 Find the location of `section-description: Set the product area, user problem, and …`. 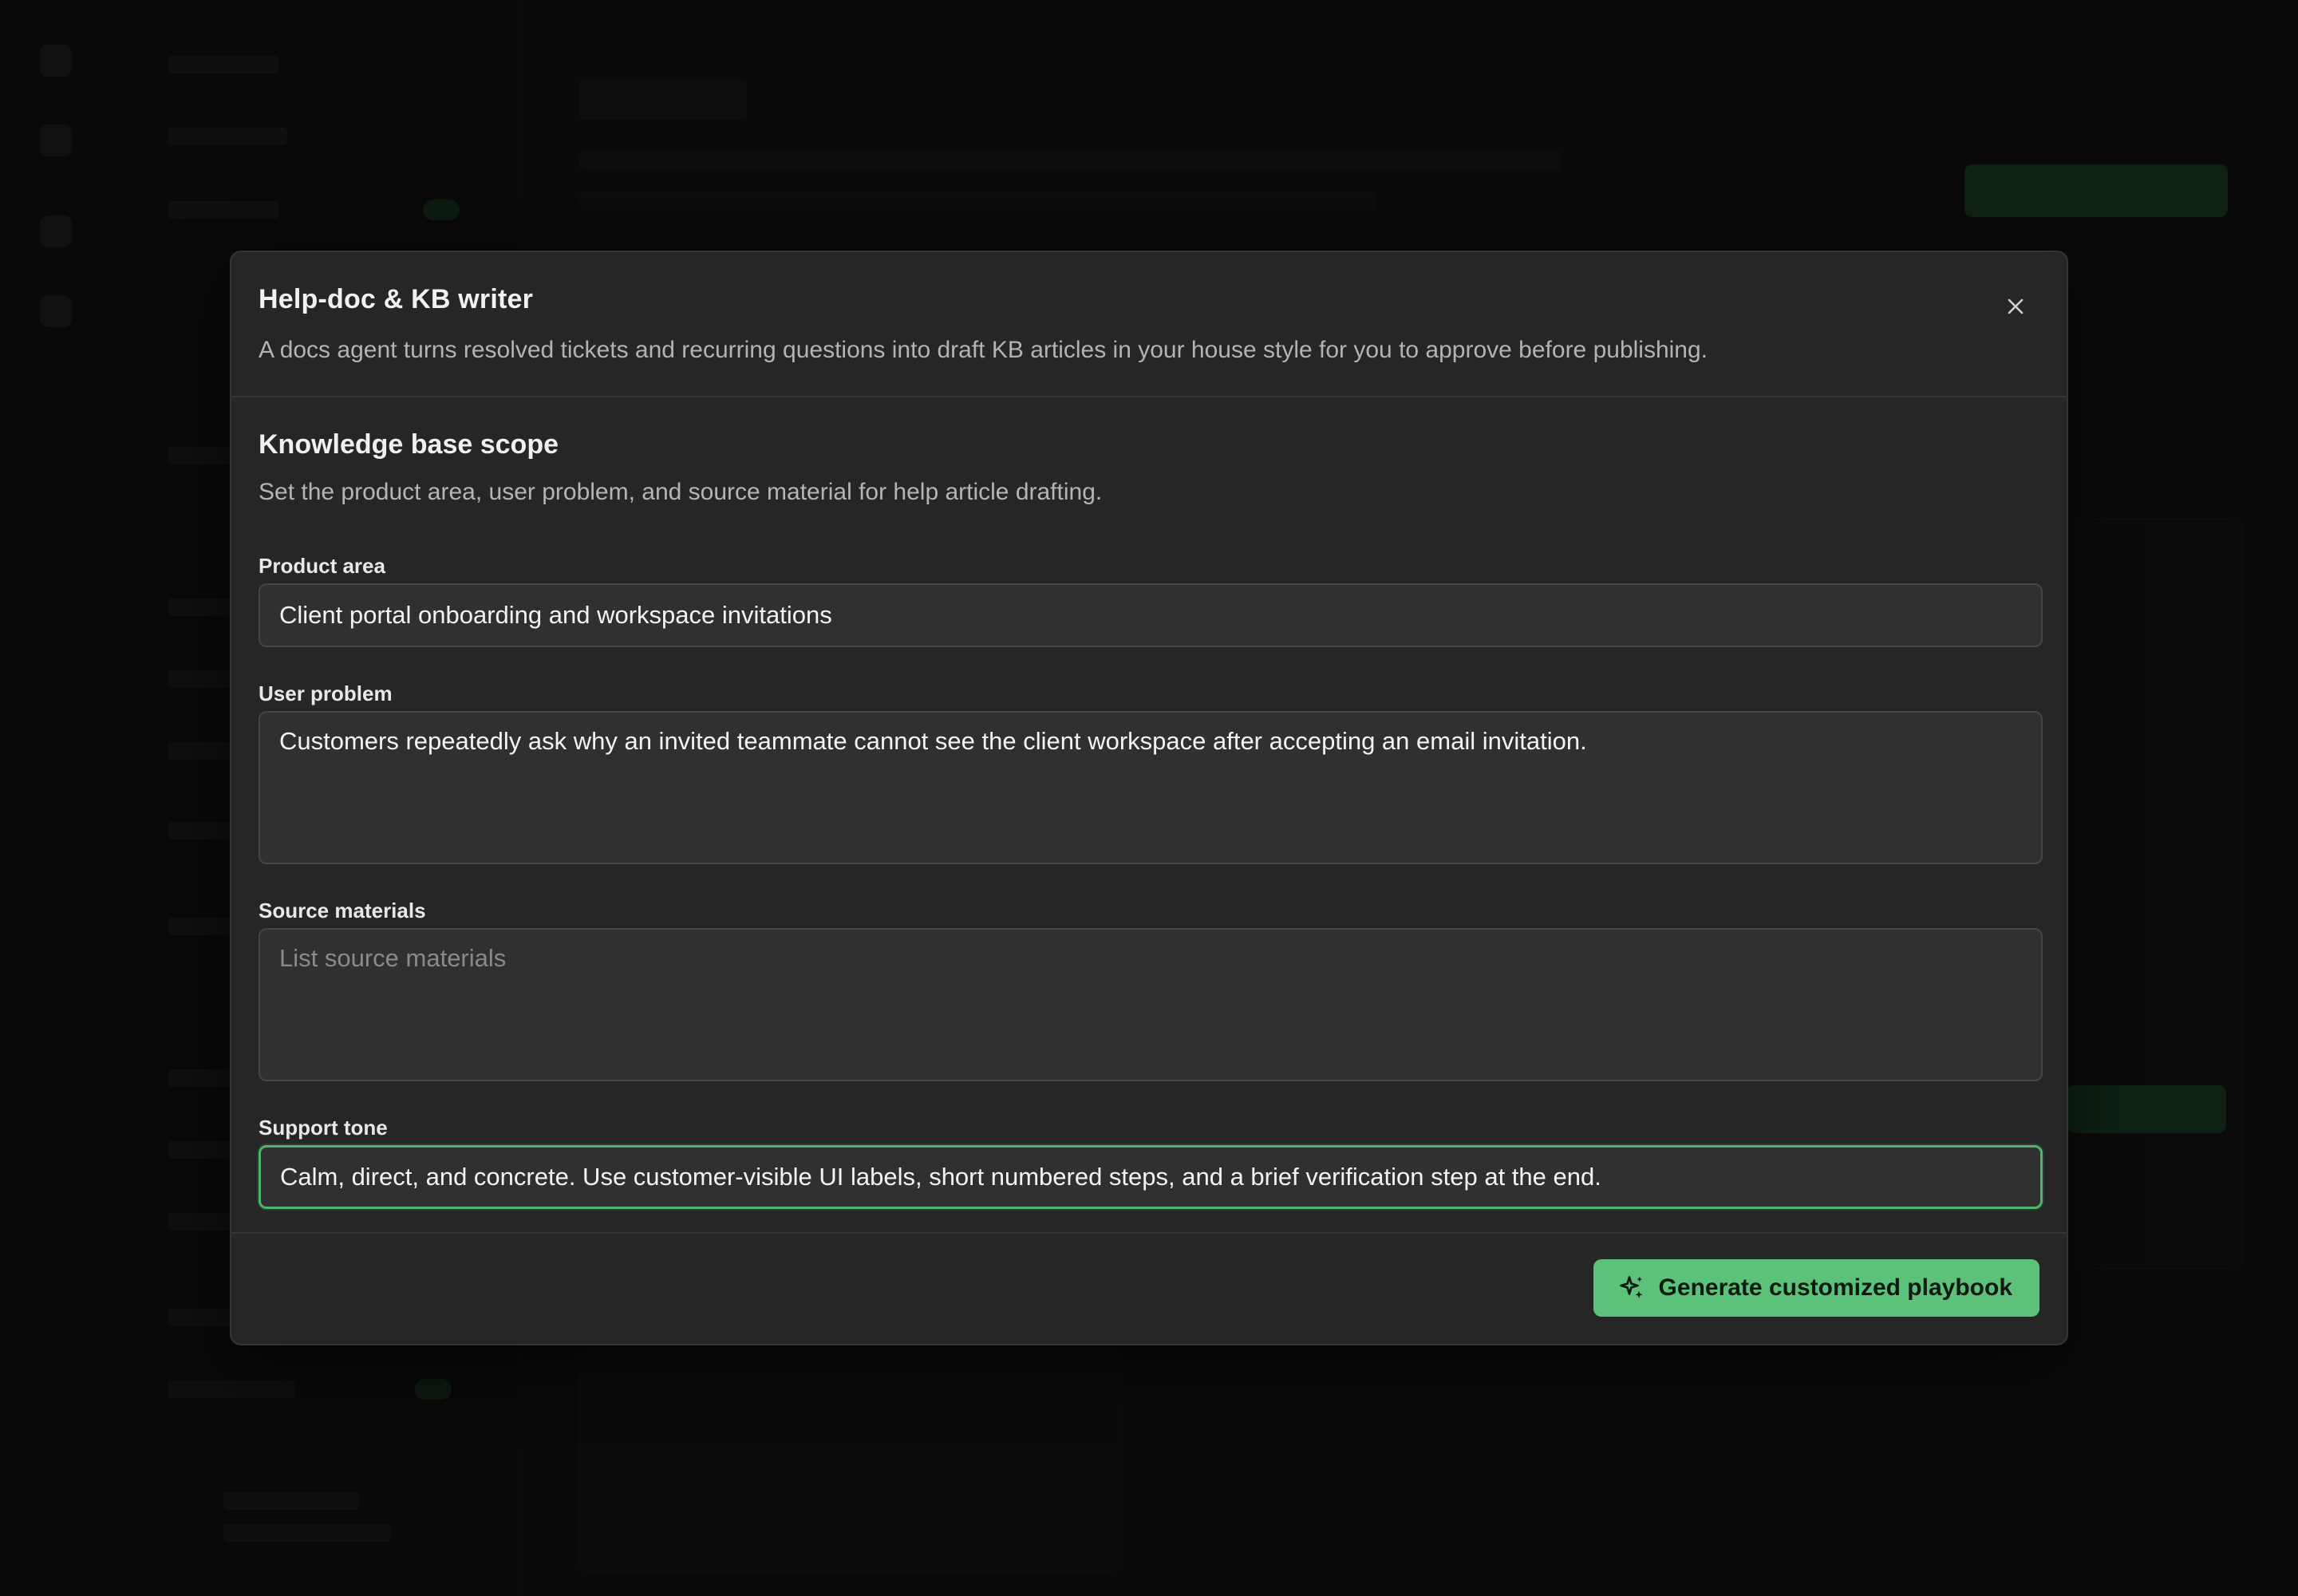

section-description: Set the product area, user problem, and … is located at coordinates (681, 492).